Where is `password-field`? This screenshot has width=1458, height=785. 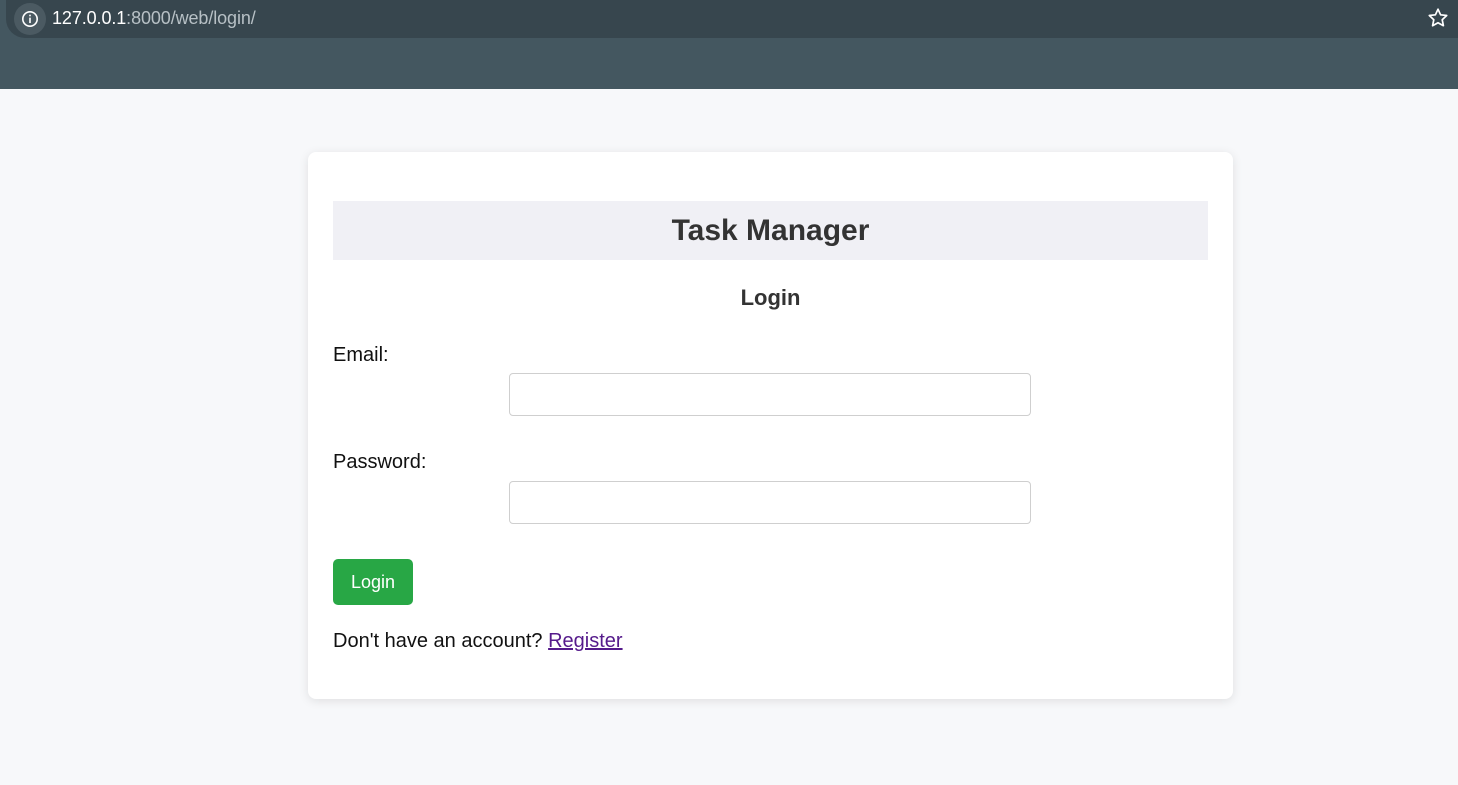 password-field is located at coordinates (770, 502).